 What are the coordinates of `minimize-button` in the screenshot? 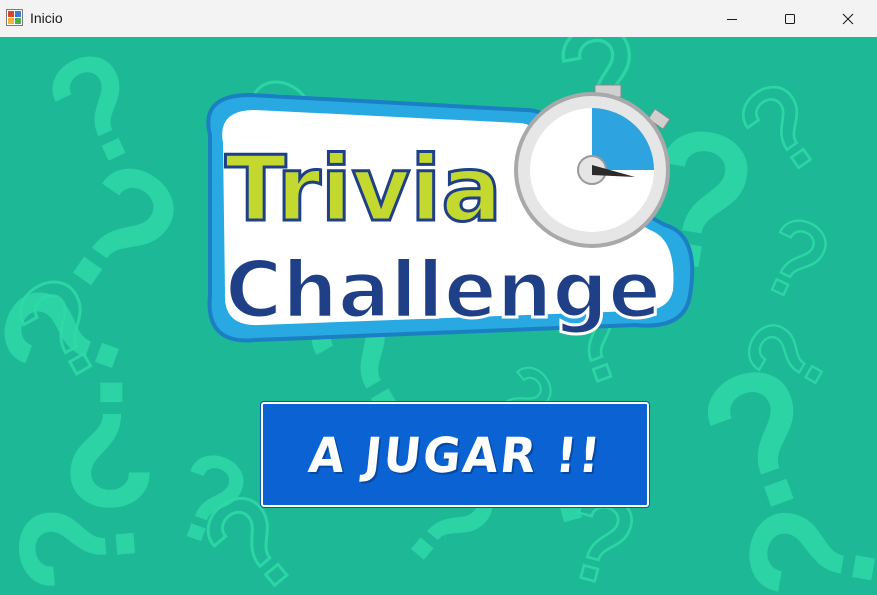 It's located at (732, 18).